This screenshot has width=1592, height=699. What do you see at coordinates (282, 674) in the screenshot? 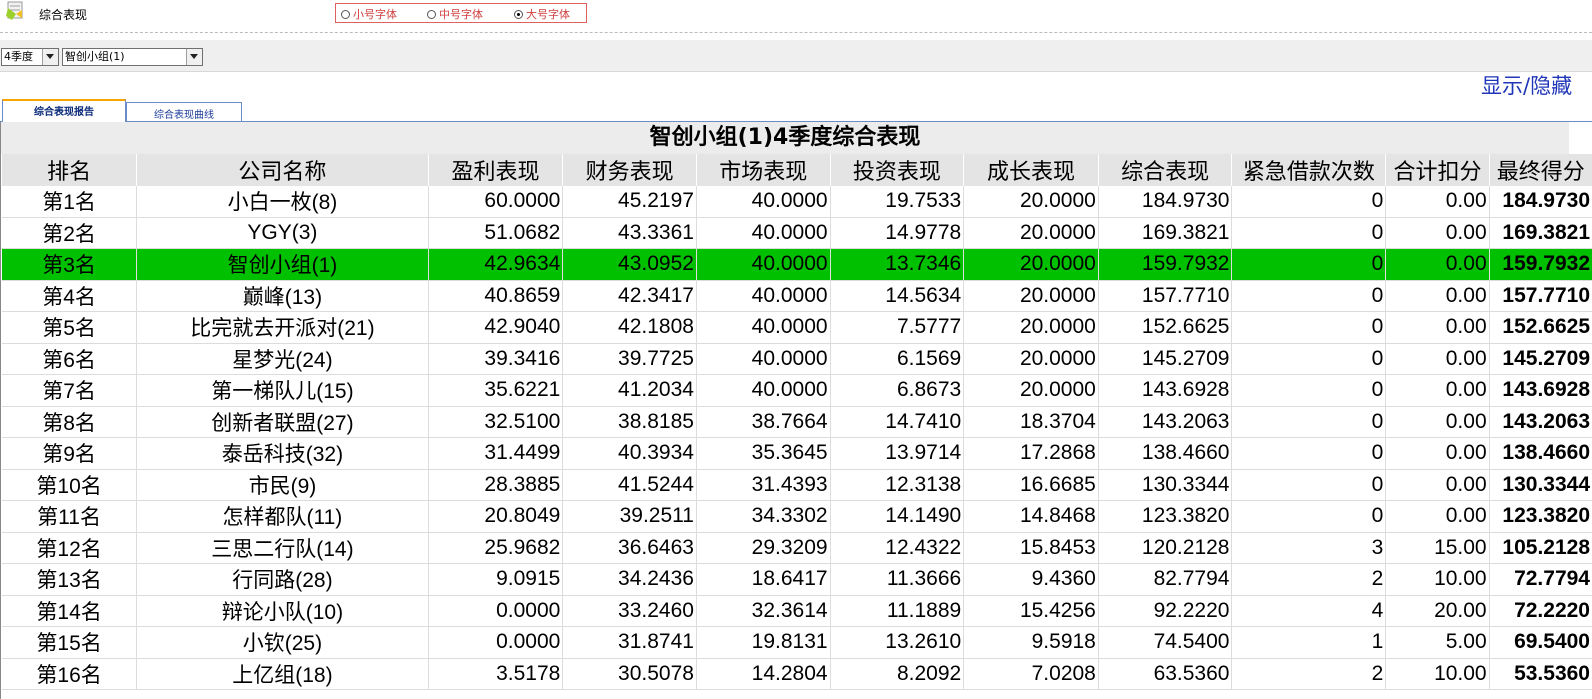
I see `company-cell: 上亿组(18)` at bounding box center [282, 674].